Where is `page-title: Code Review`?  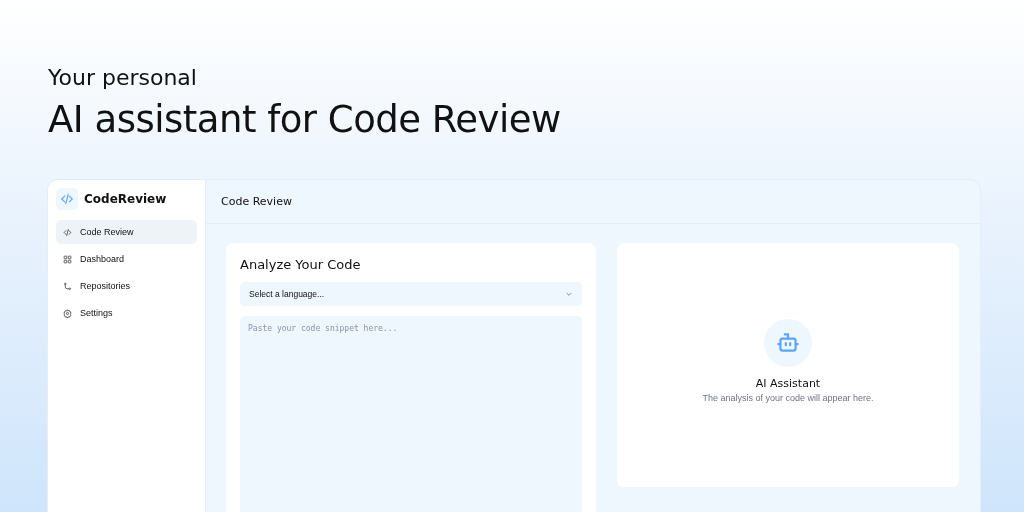
page-title: Code Review is located at coordinates (256, 201).